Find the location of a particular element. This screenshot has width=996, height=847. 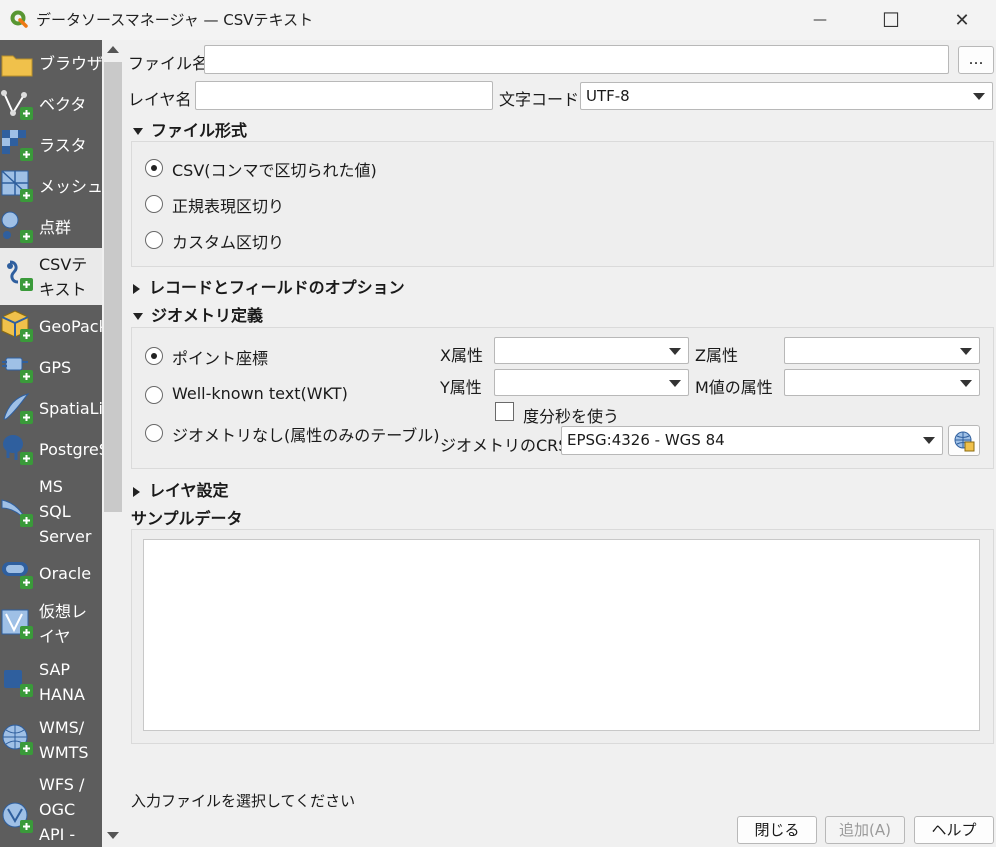

crs-value: EPSG:4326 - WGS 84 is located at coordinates (646, 440).